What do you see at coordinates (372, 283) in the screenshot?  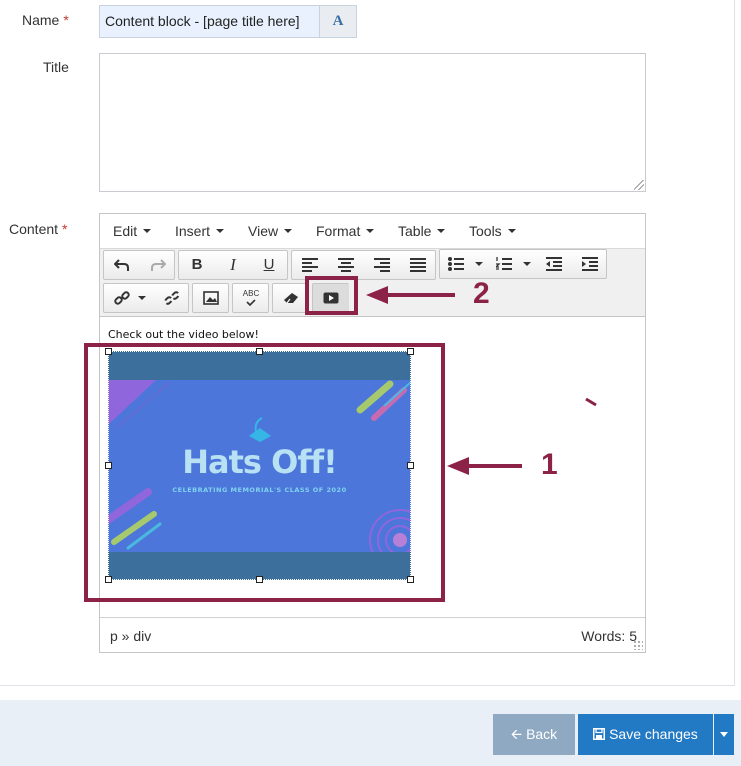 I see `editor-toolbar: B I U ABC` at bounding box center [372, 283].